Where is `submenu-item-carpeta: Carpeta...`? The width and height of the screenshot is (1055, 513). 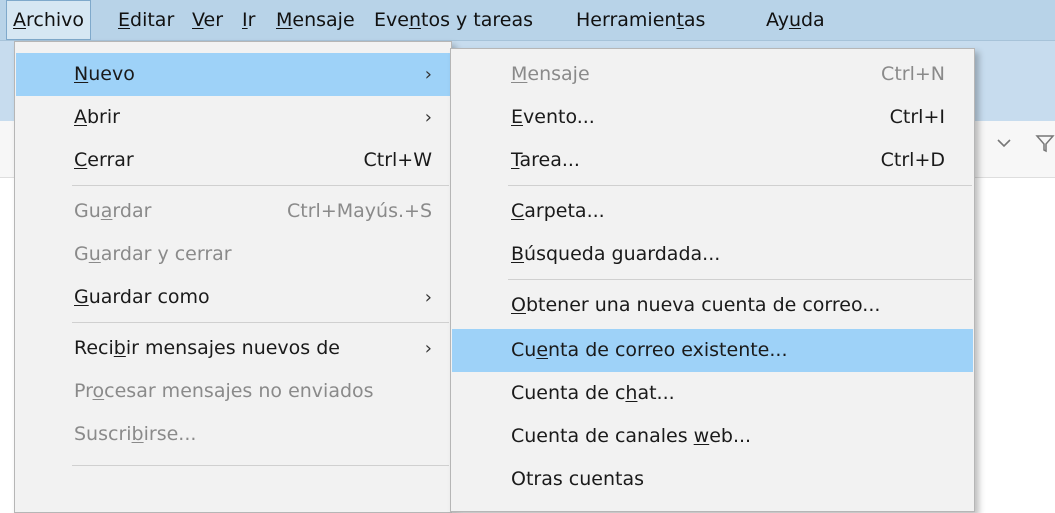 submenu-item-carpeta: Carpeta... is located at coordinates (712, 211).